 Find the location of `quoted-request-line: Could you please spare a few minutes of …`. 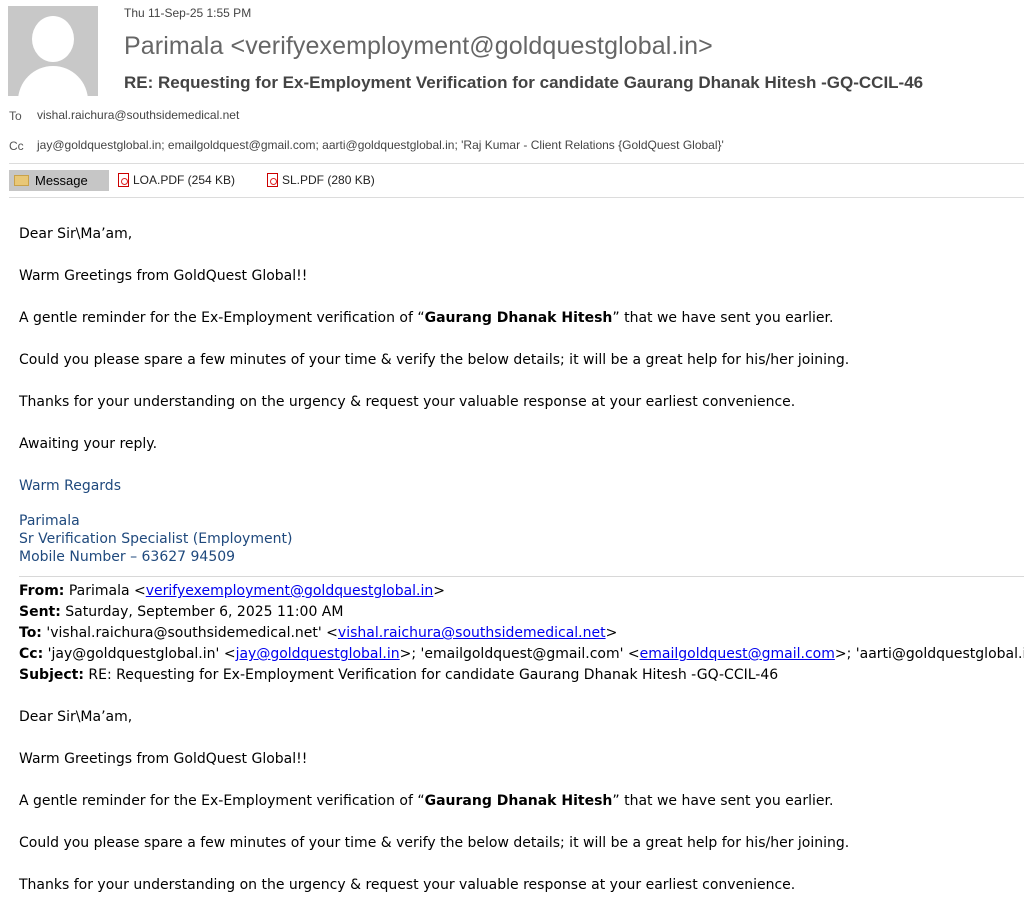

quoted-request-line: Could you please spare a few minutes of … is located at coordinates (434, 843).